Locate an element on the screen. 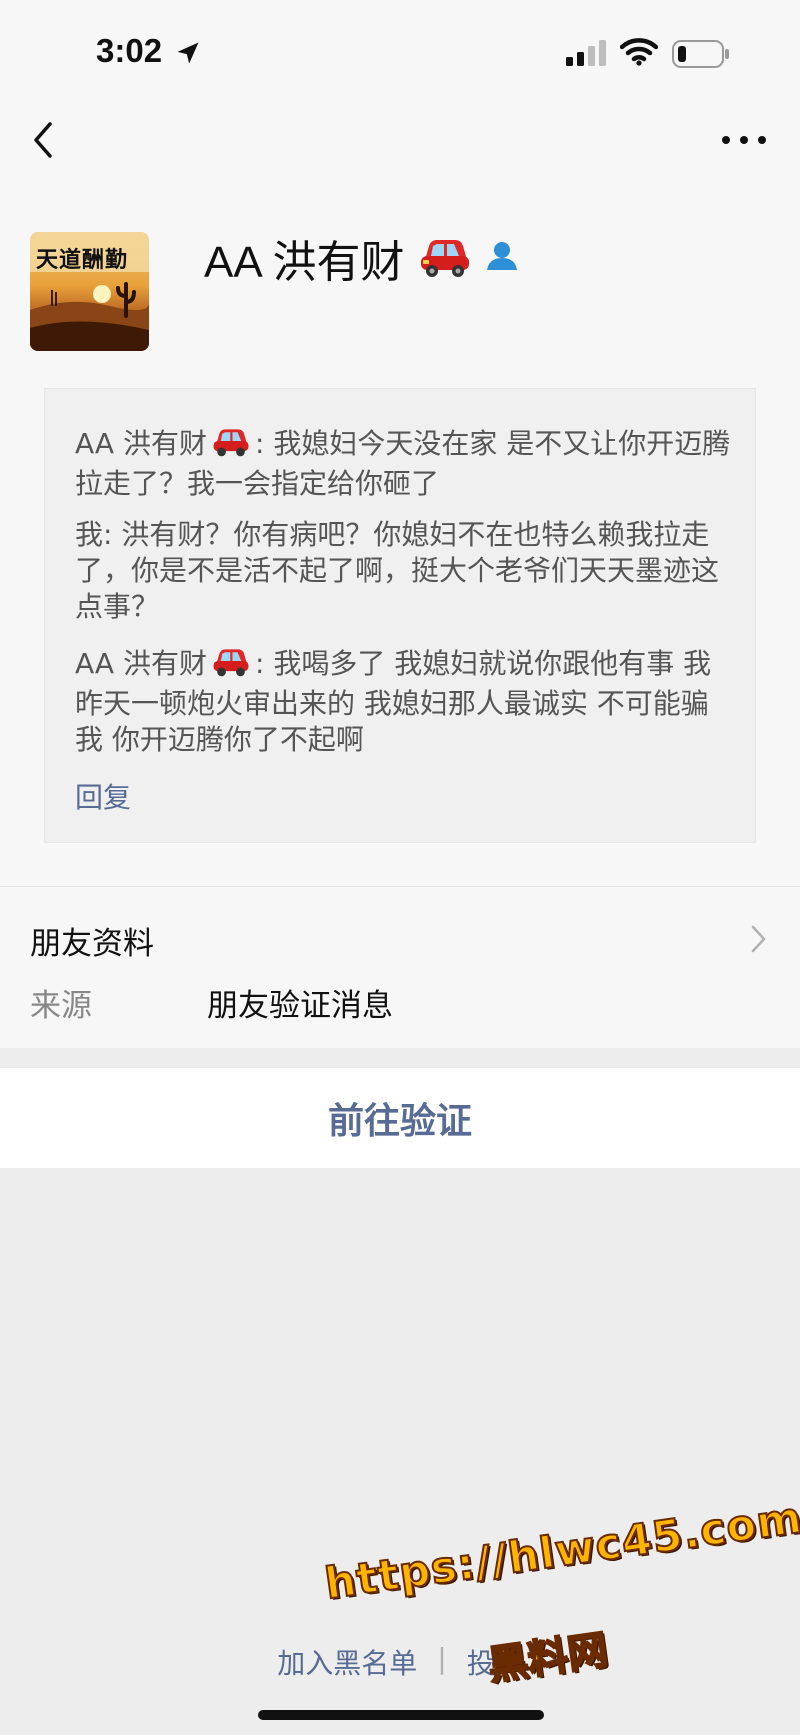  source-value: 朋友验证消息 is located at coordinates (300, 1006).